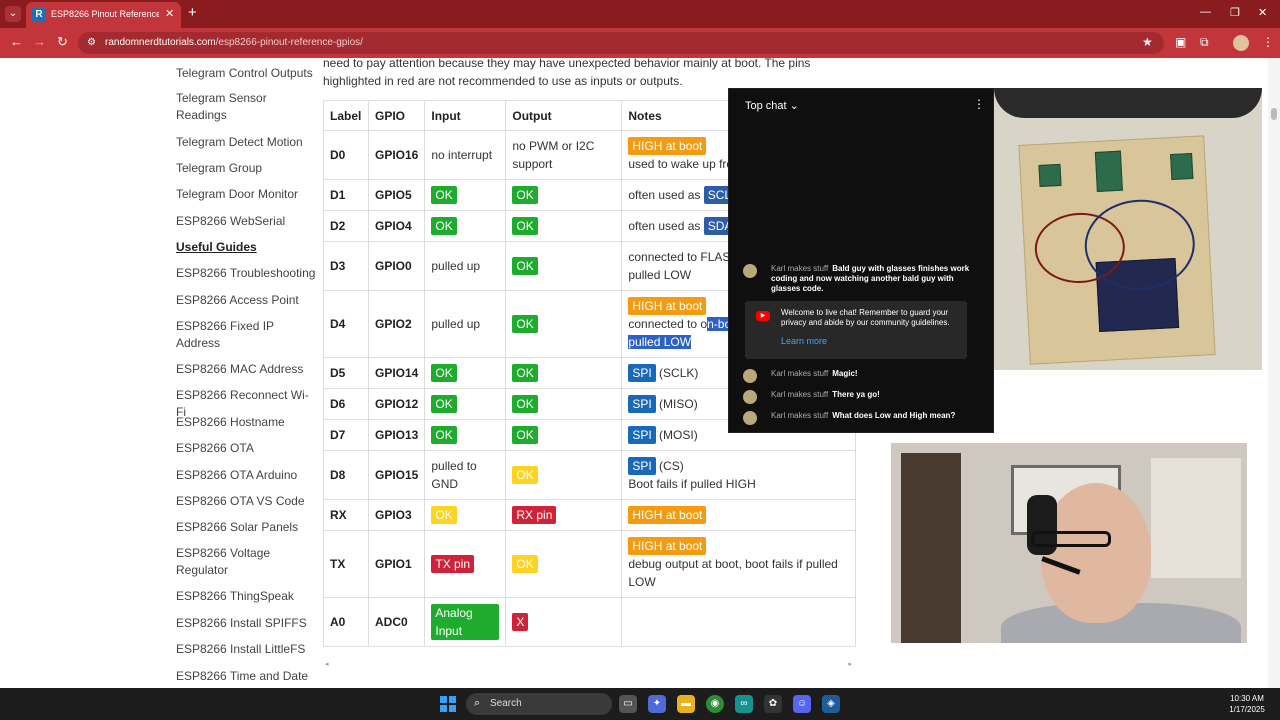 The height and width of the screenshot is (720, 1280). Describe the element at coordinates (246, 335) in the screenshot. I see `sidebar-item: ESP8266 Fixed IP Address` at that location.